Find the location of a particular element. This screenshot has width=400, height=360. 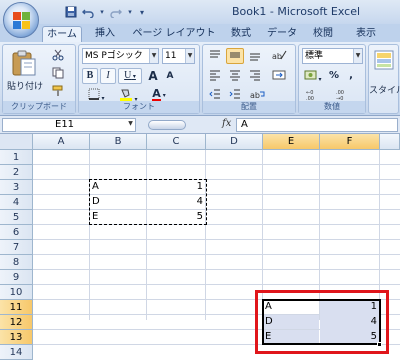

row-header: 11 is located at coordinates (16, 307).